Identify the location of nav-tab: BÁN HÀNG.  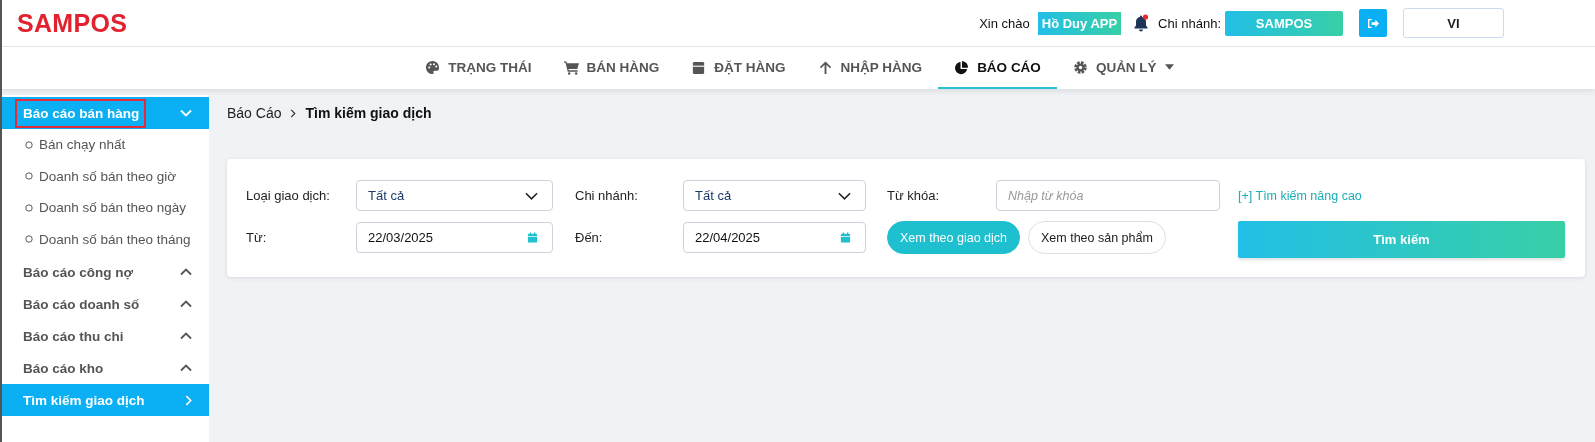
(611, 68).